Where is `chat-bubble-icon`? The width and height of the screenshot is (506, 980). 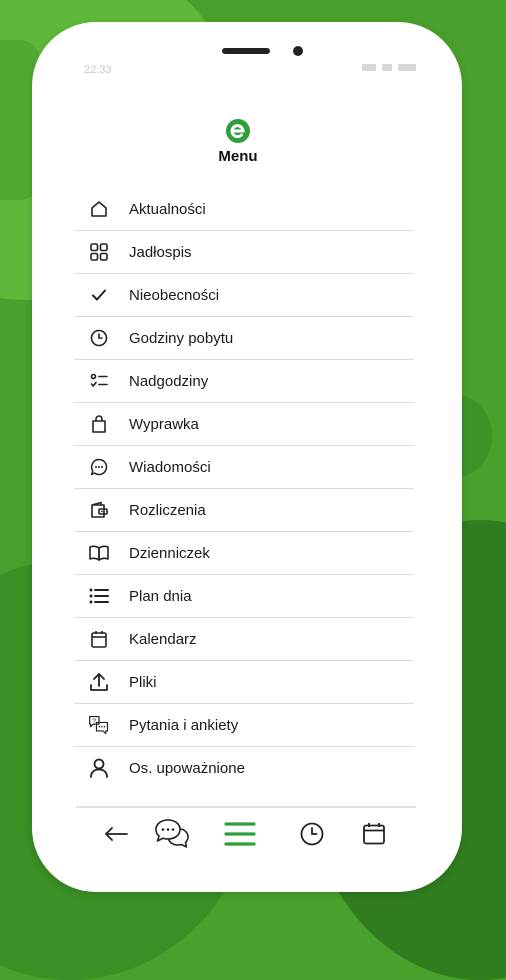 chat-bubble-icon is located at coordinates (99, 467).